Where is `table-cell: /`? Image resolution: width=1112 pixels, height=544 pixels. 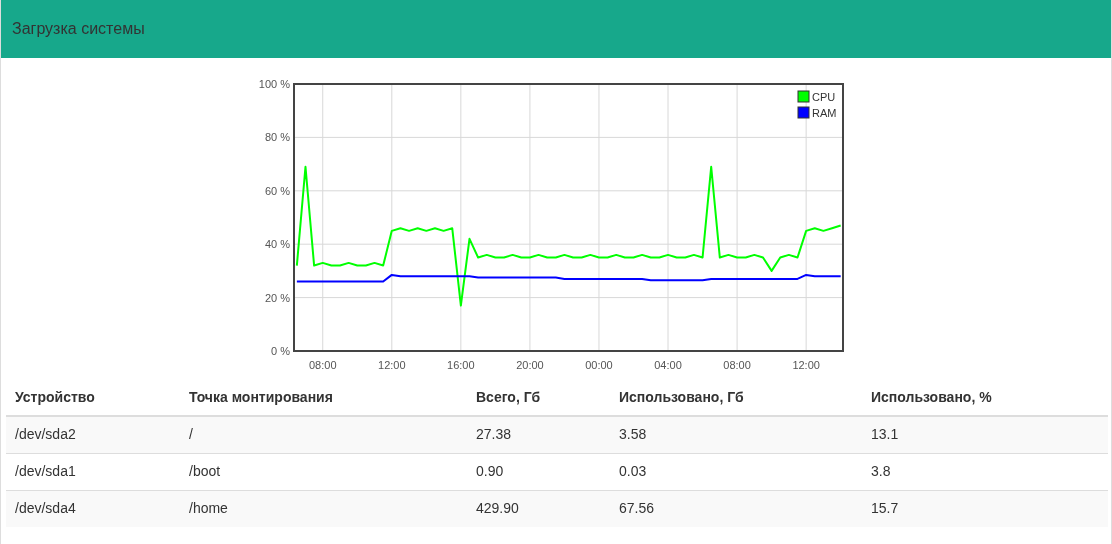
table-cell: / is located at coordinates (323, 434).